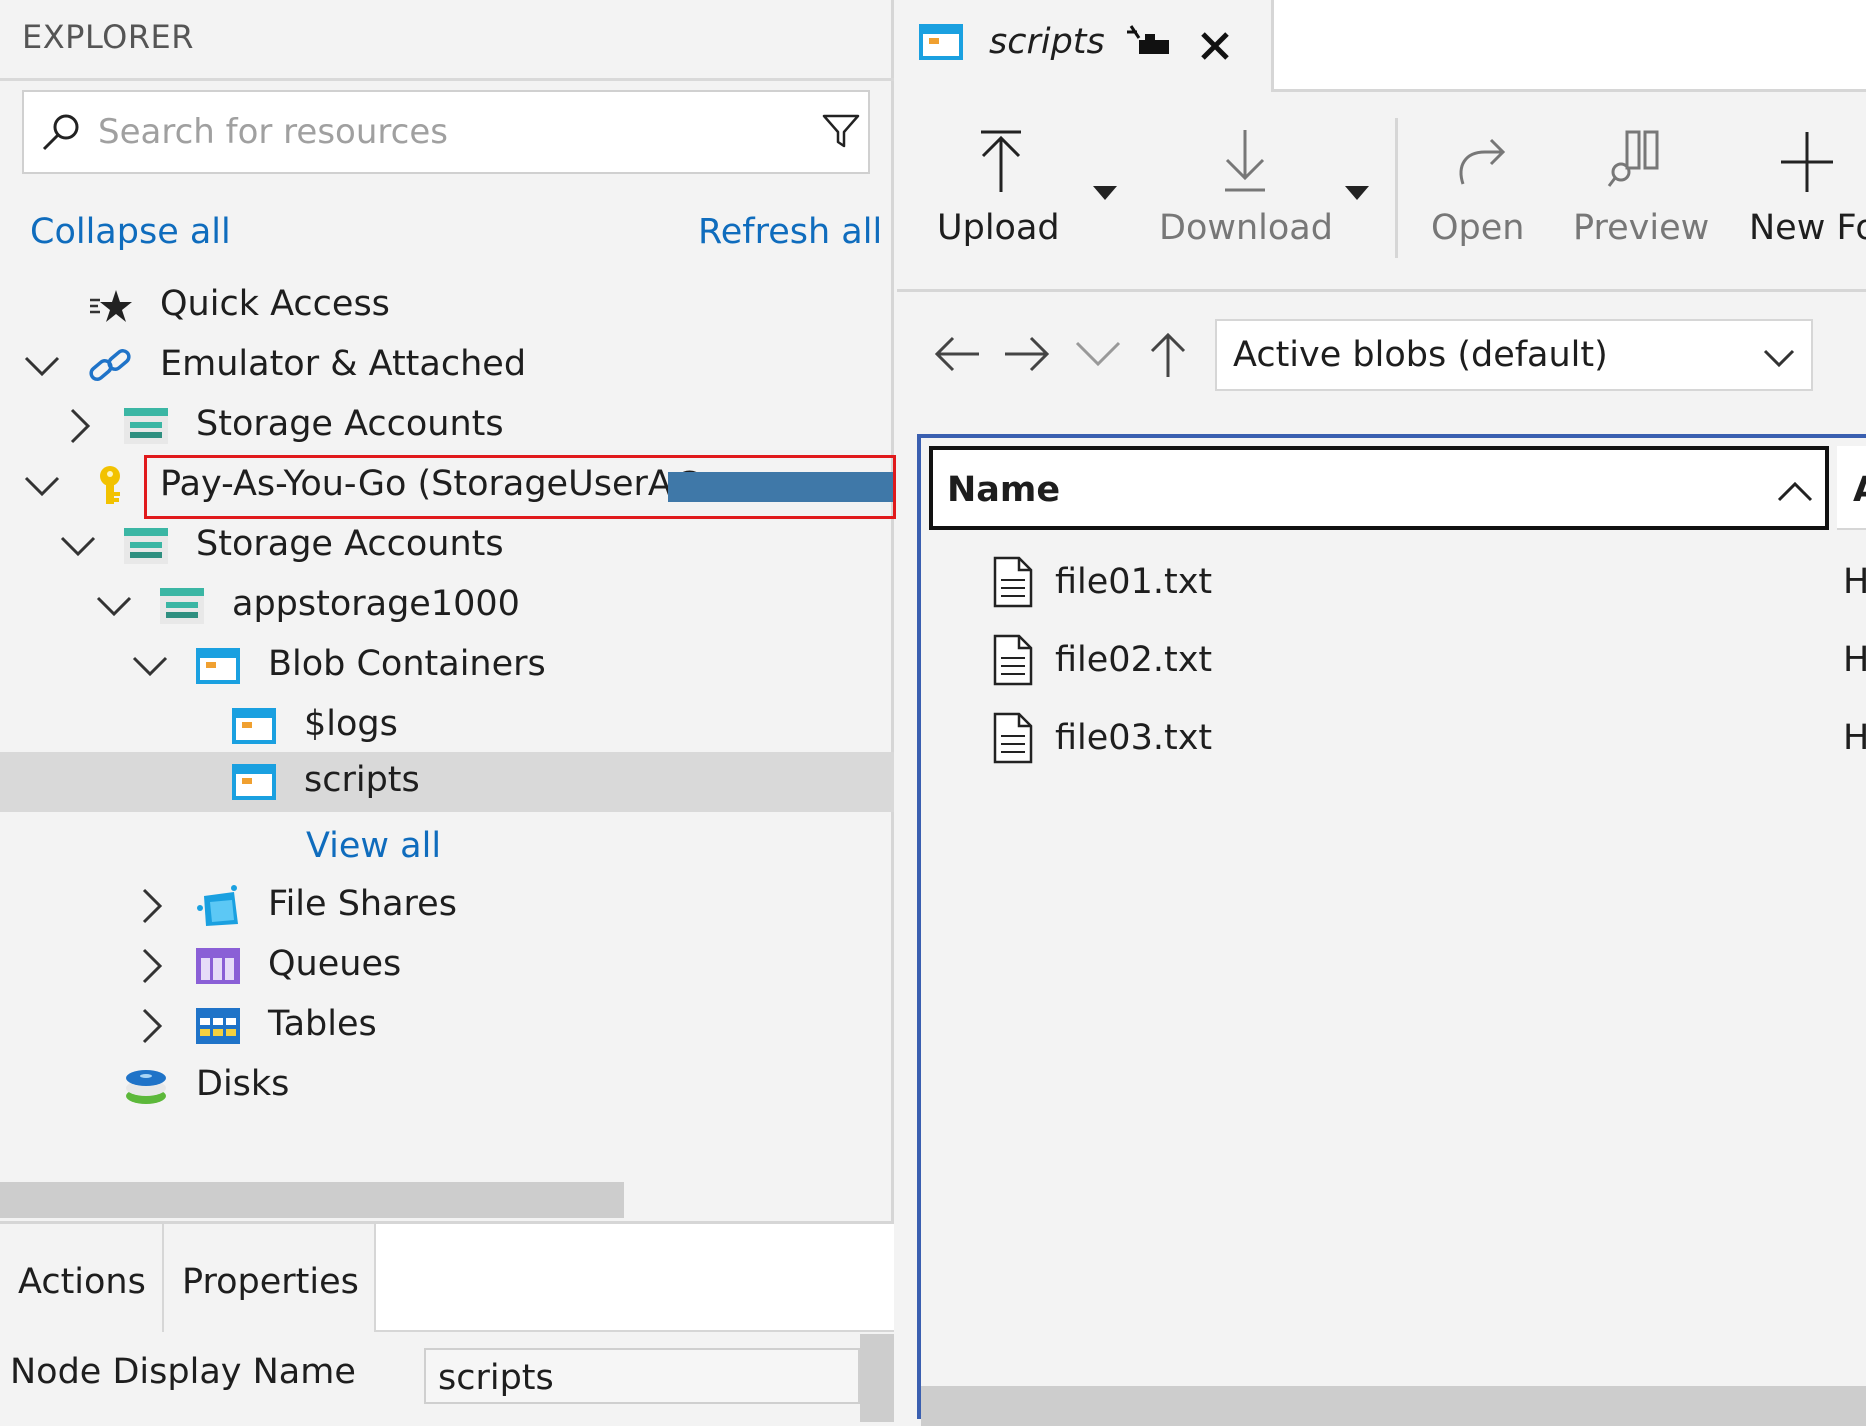 This screenshot has height=1426, width=1866. What do you see at coordinates (351, 724) in the screenshot?
I see `tree-item-label: $logs` at bounding box center [351, 724].